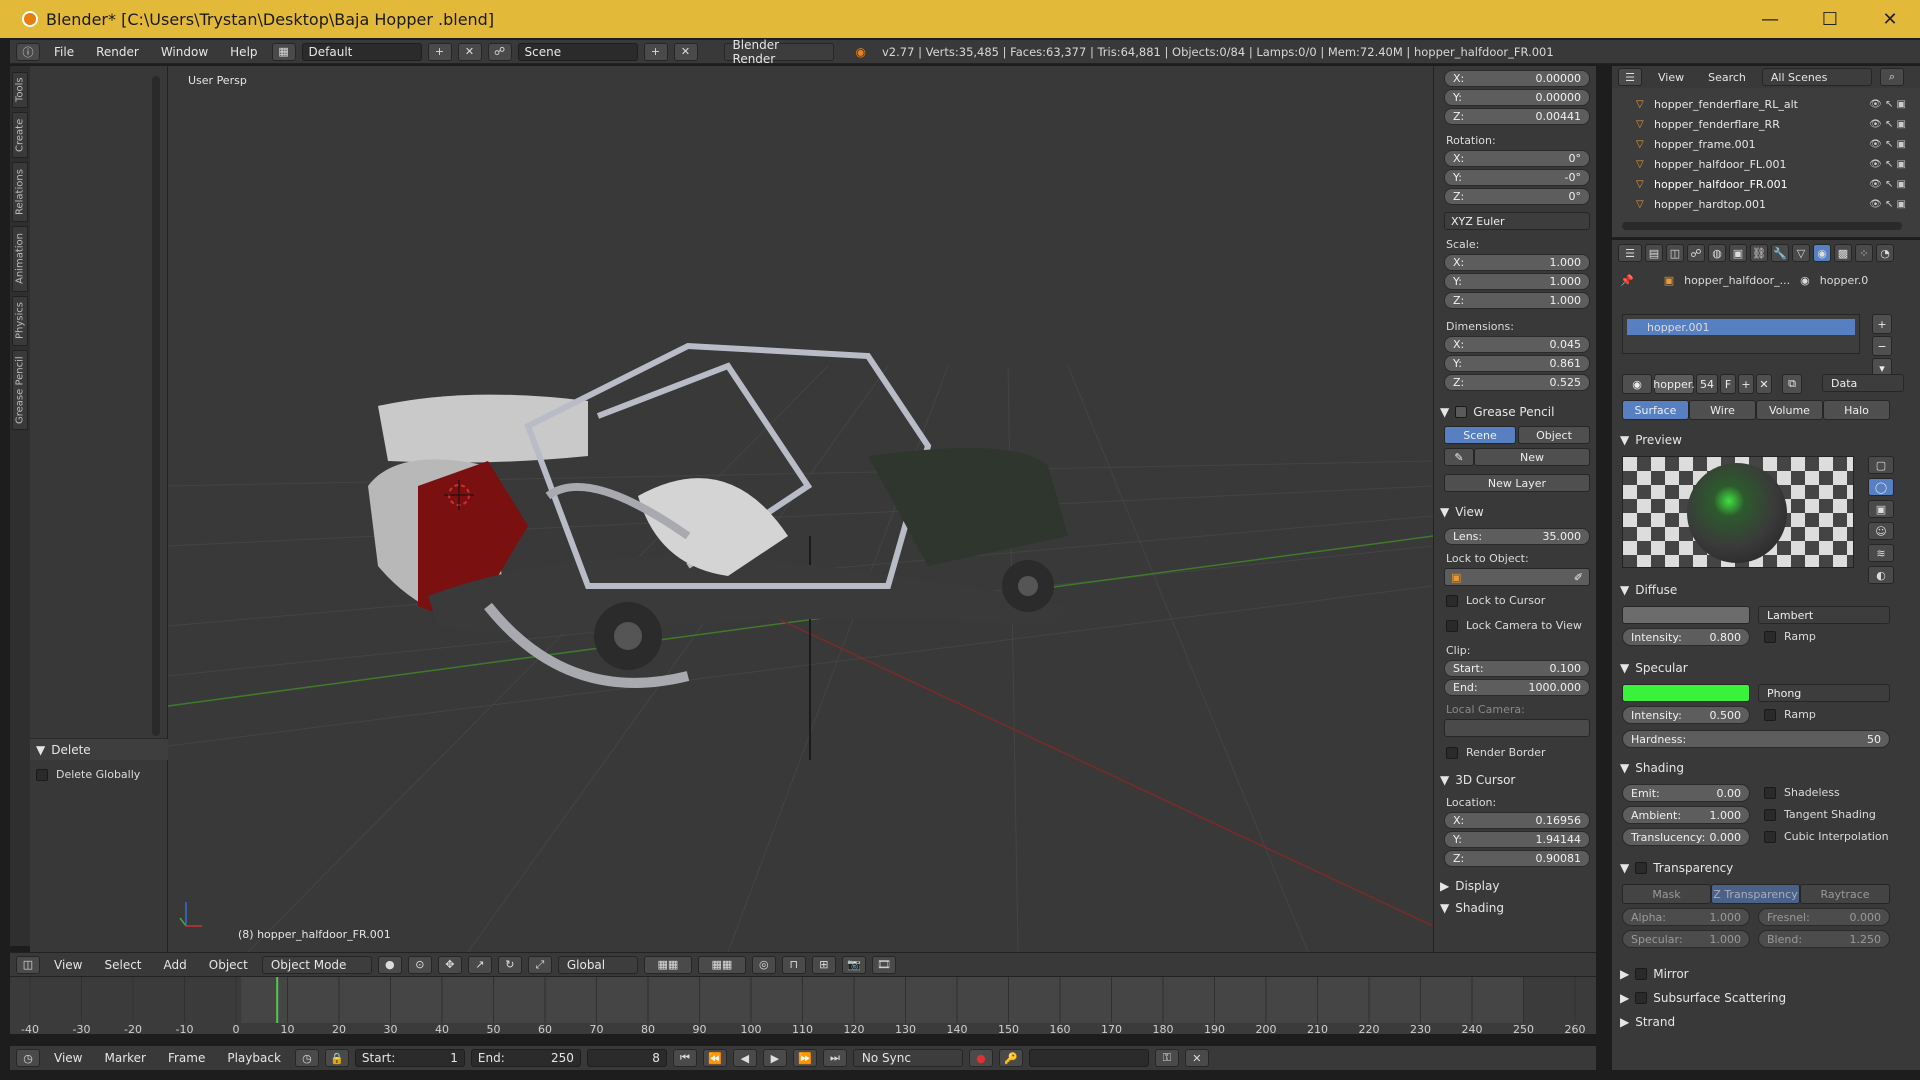 This screenshot has height=1080, width=1920. Describe the element at coordinates (1824, 917) in the screenshot. I see `fresnel-field: Fresnel: 0.000` at that location.